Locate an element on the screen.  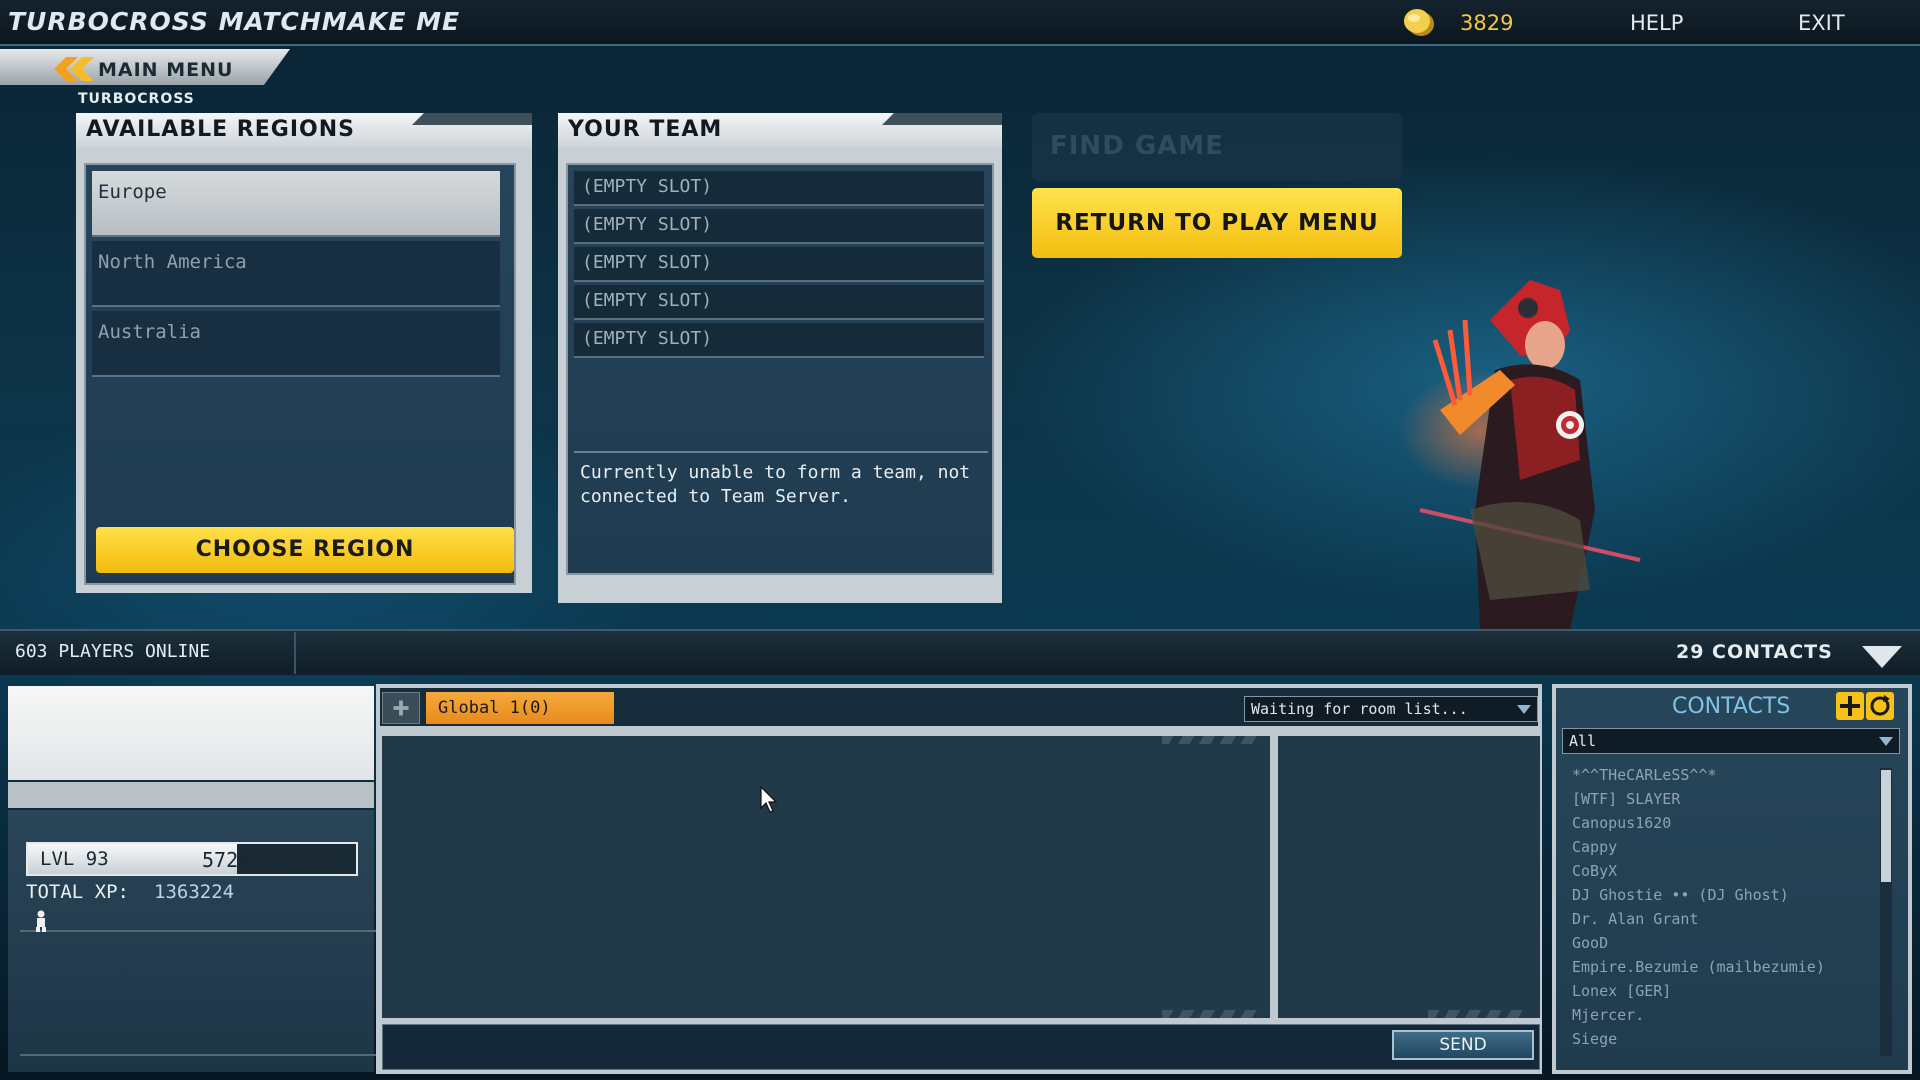
contact-item: Siege is located at coordinates (1594, 1039).